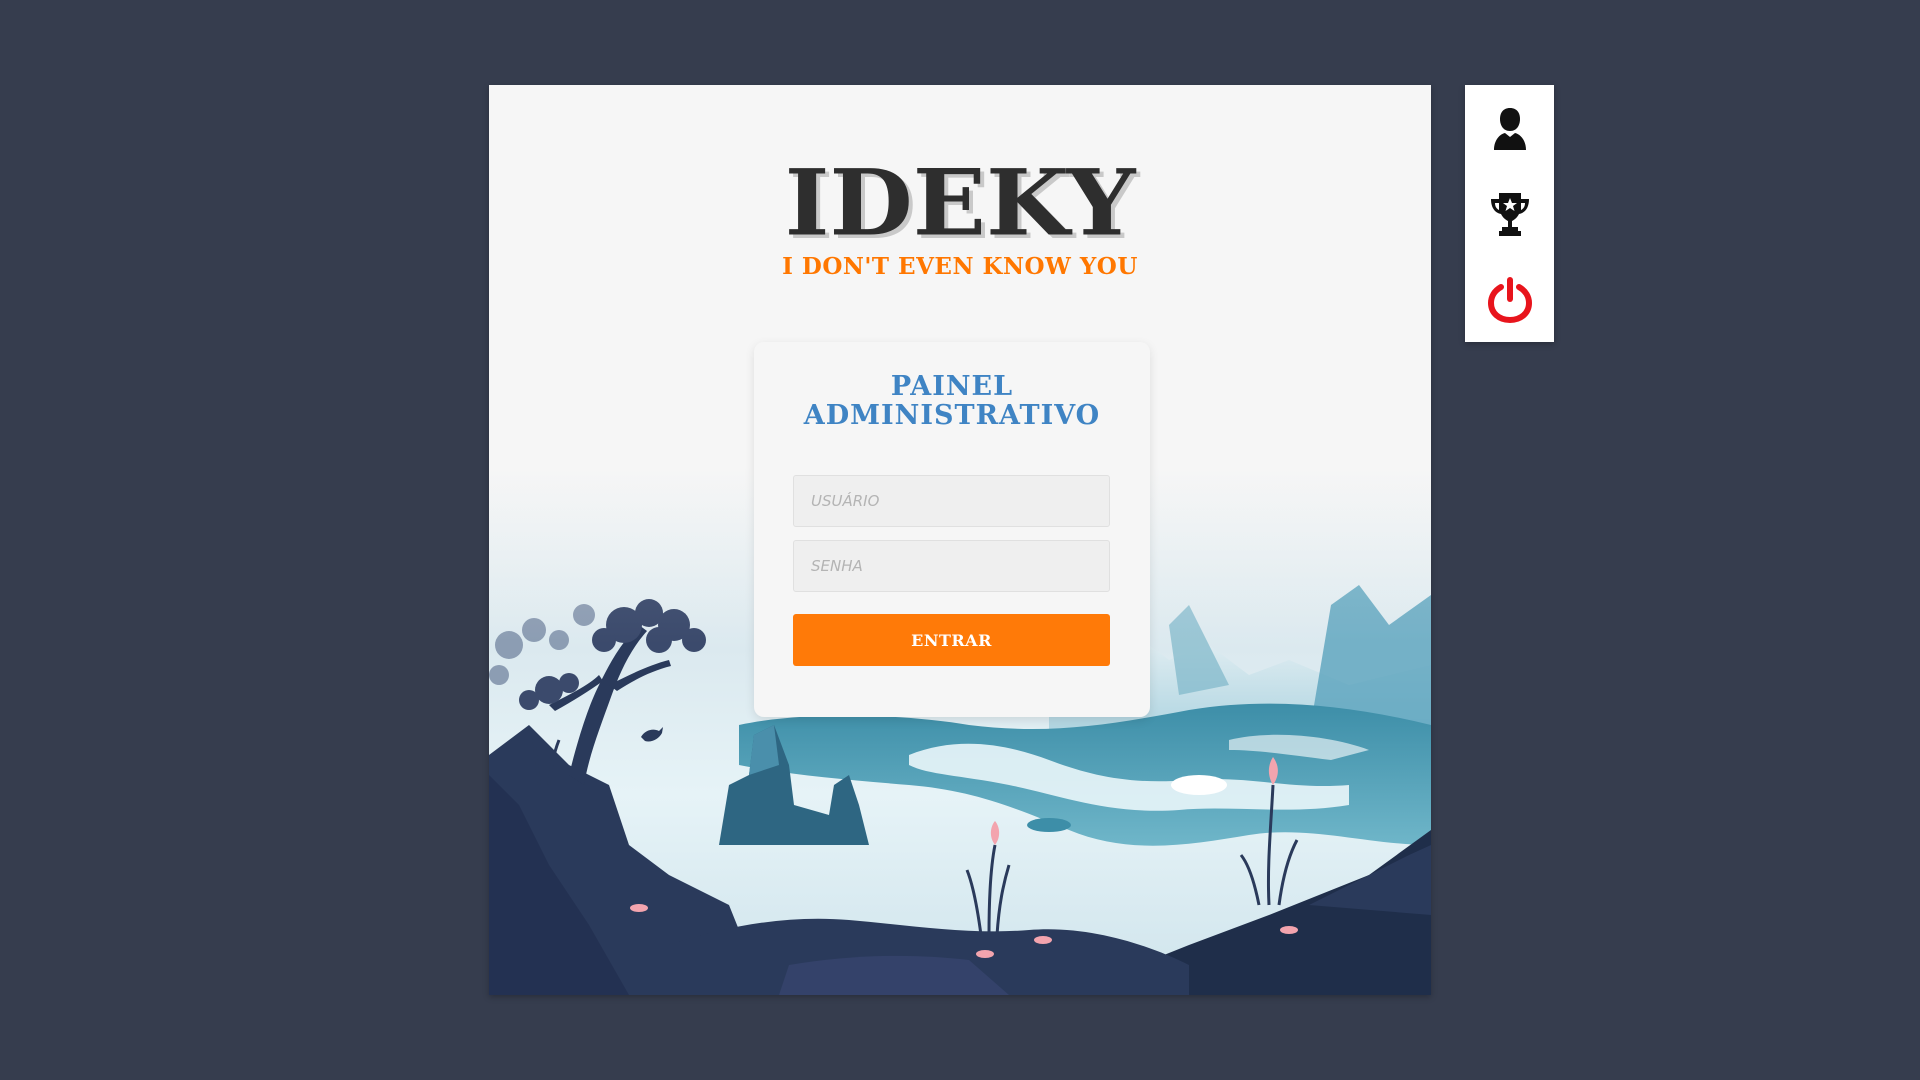  I want to click on login-card: PAINEL ADMINISTRATIVO ENTRAR, so click(952, 529).